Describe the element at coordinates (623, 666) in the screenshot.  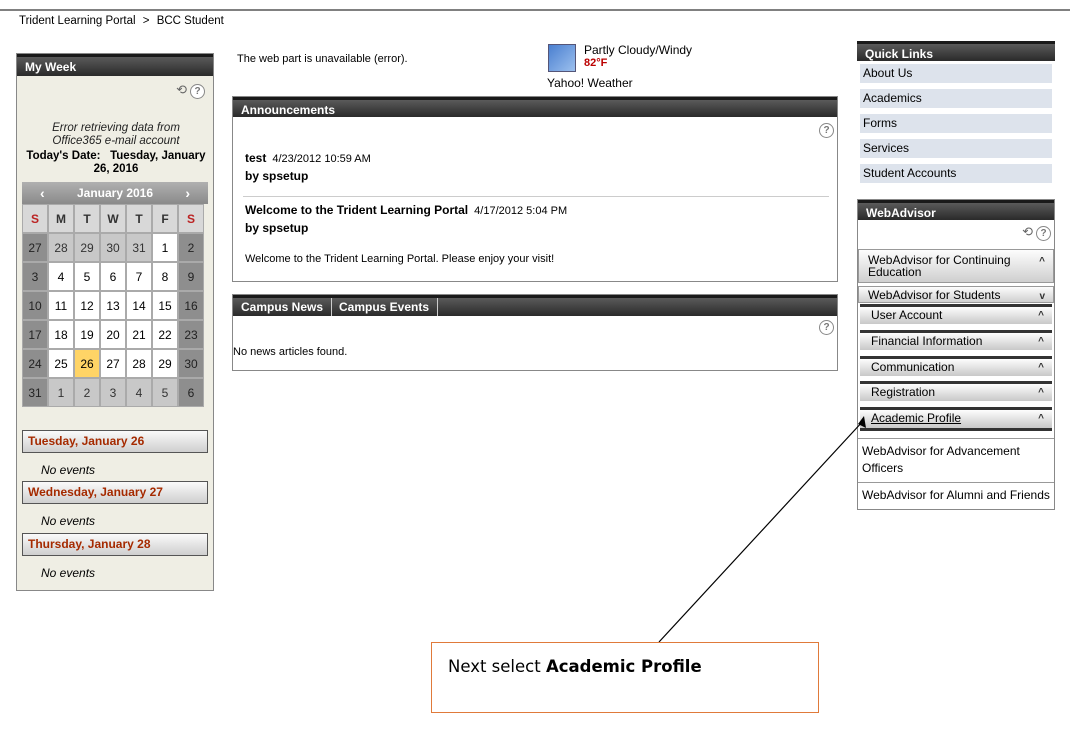
I see `callout-bold: Academic Profile` at that location.